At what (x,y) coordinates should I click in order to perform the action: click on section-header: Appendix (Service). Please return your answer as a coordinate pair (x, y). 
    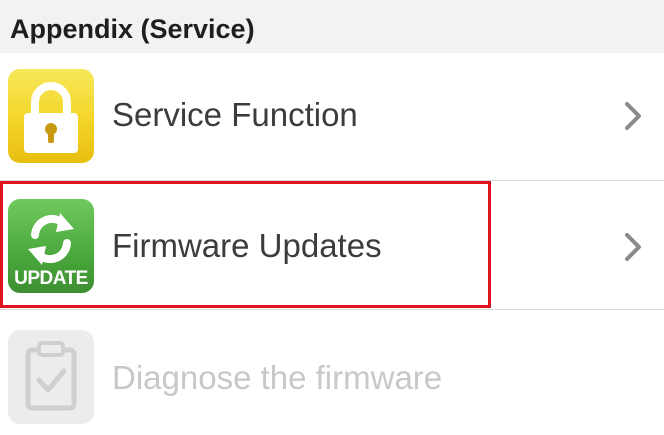
    Looking at the image, I should click on (332, 26).